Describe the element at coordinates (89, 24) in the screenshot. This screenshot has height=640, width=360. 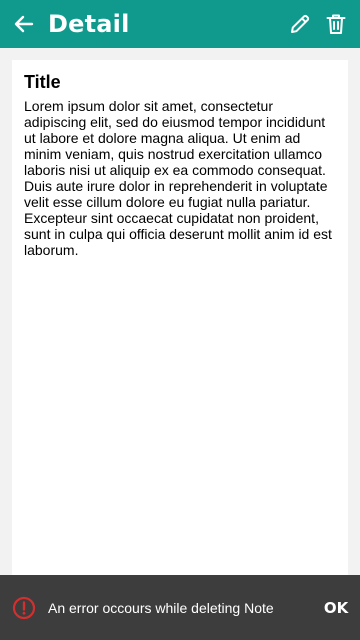
I see `page-title: Detail` at that location.